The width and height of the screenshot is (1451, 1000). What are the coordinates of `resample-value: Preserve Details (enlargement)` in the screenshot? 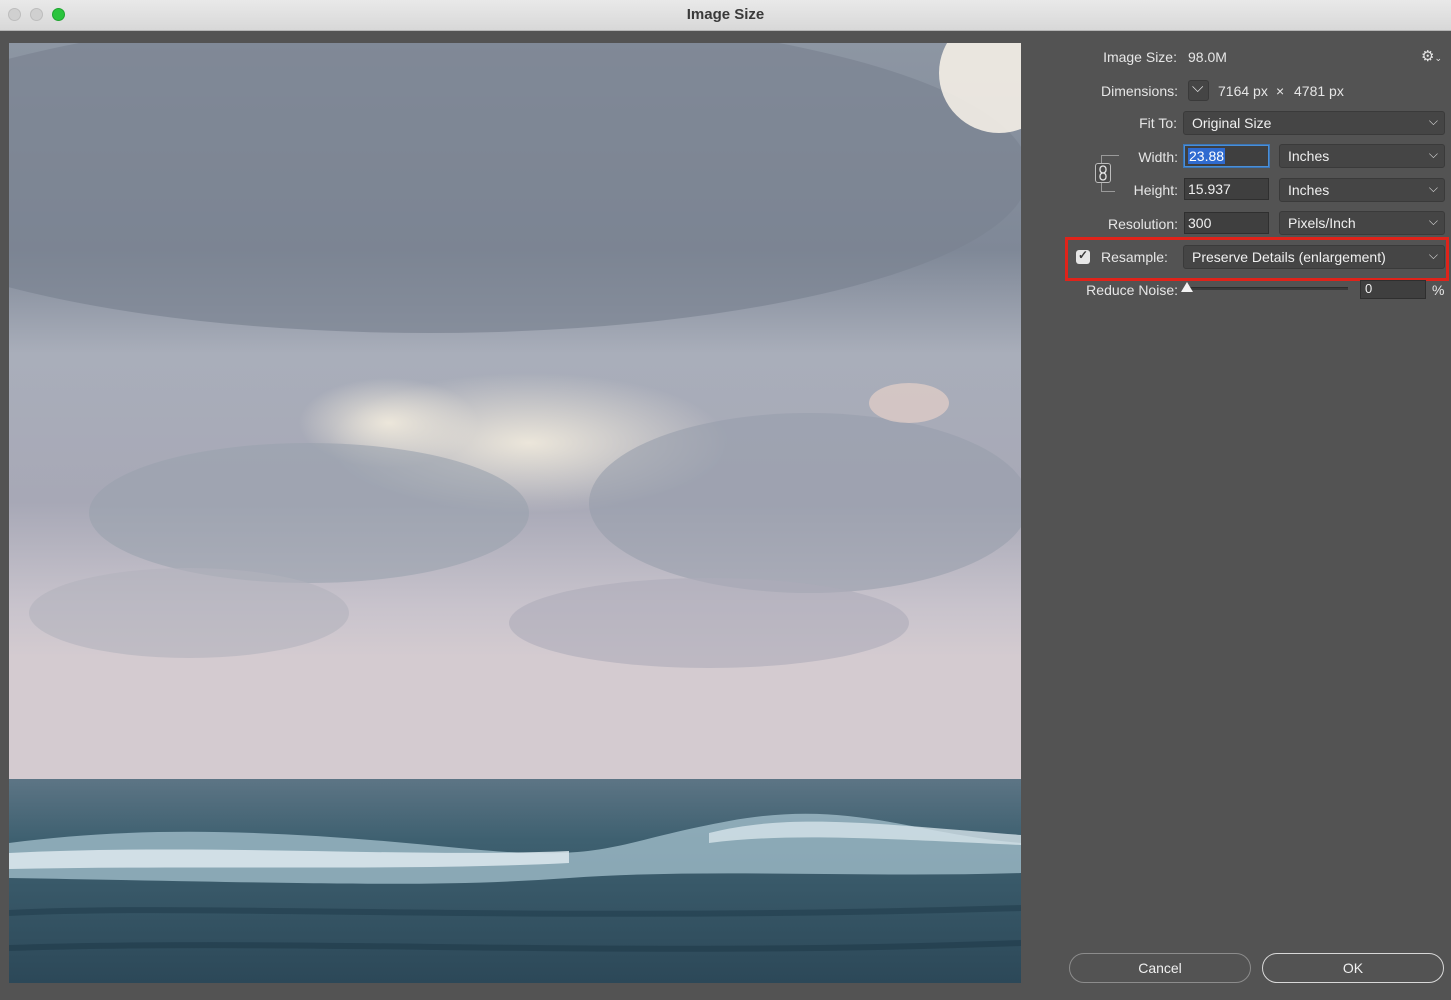 It's located at (1289, 257).